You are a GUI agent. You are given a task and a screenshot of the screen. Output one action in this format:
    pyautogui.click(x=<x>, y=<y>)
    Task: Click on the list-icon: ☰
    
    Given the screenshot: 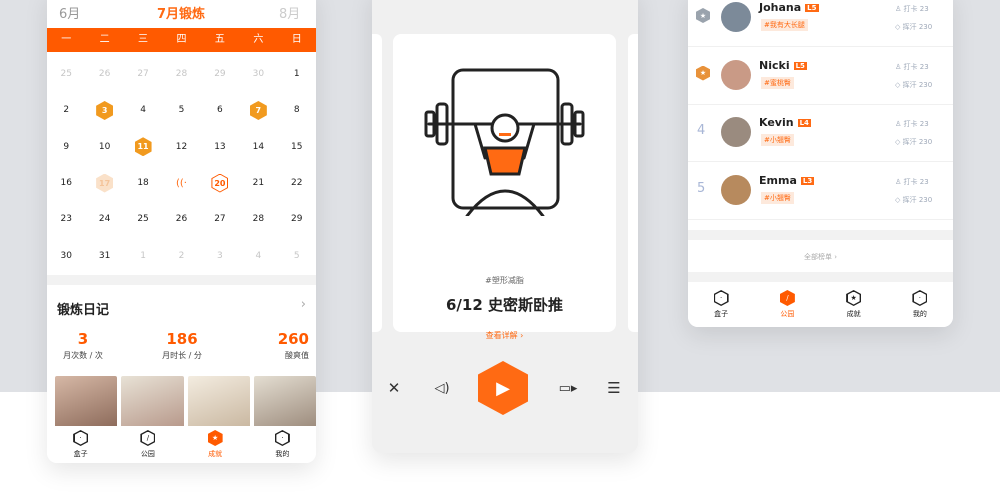 What is the action you would take?
    pyautogui.click(x=614, y=388)
    